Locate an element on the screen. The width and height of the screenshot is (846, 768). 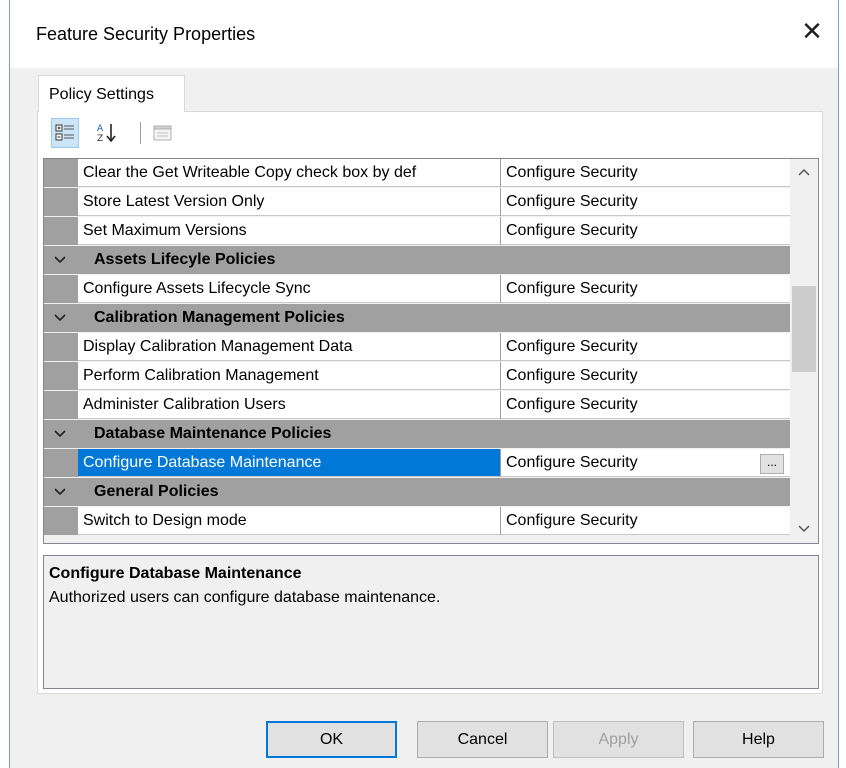
property-name: Administer Calibration Users is located at coordinates (289, 405).